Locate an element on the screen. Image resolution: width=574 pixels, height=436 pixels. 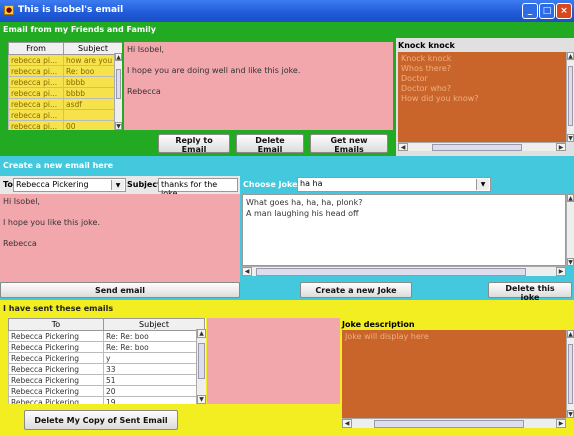
table-row: rebecca pi... 00 is located at coordinates (65, 125).